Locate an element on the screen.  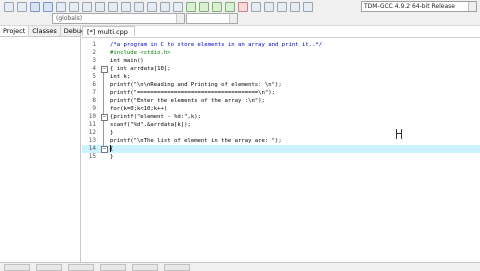
compiler-select-value: TDM-GCC 4.9.2 64-bit Release is located at coordinates (409, 6).